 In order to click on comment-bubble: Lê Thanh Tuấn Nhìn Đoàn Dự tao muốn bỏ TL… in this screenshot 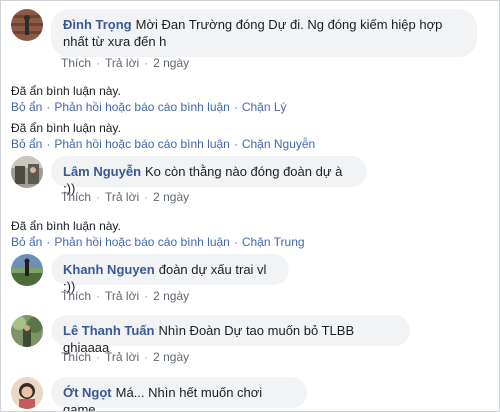, I will do `click(230, 335)`.